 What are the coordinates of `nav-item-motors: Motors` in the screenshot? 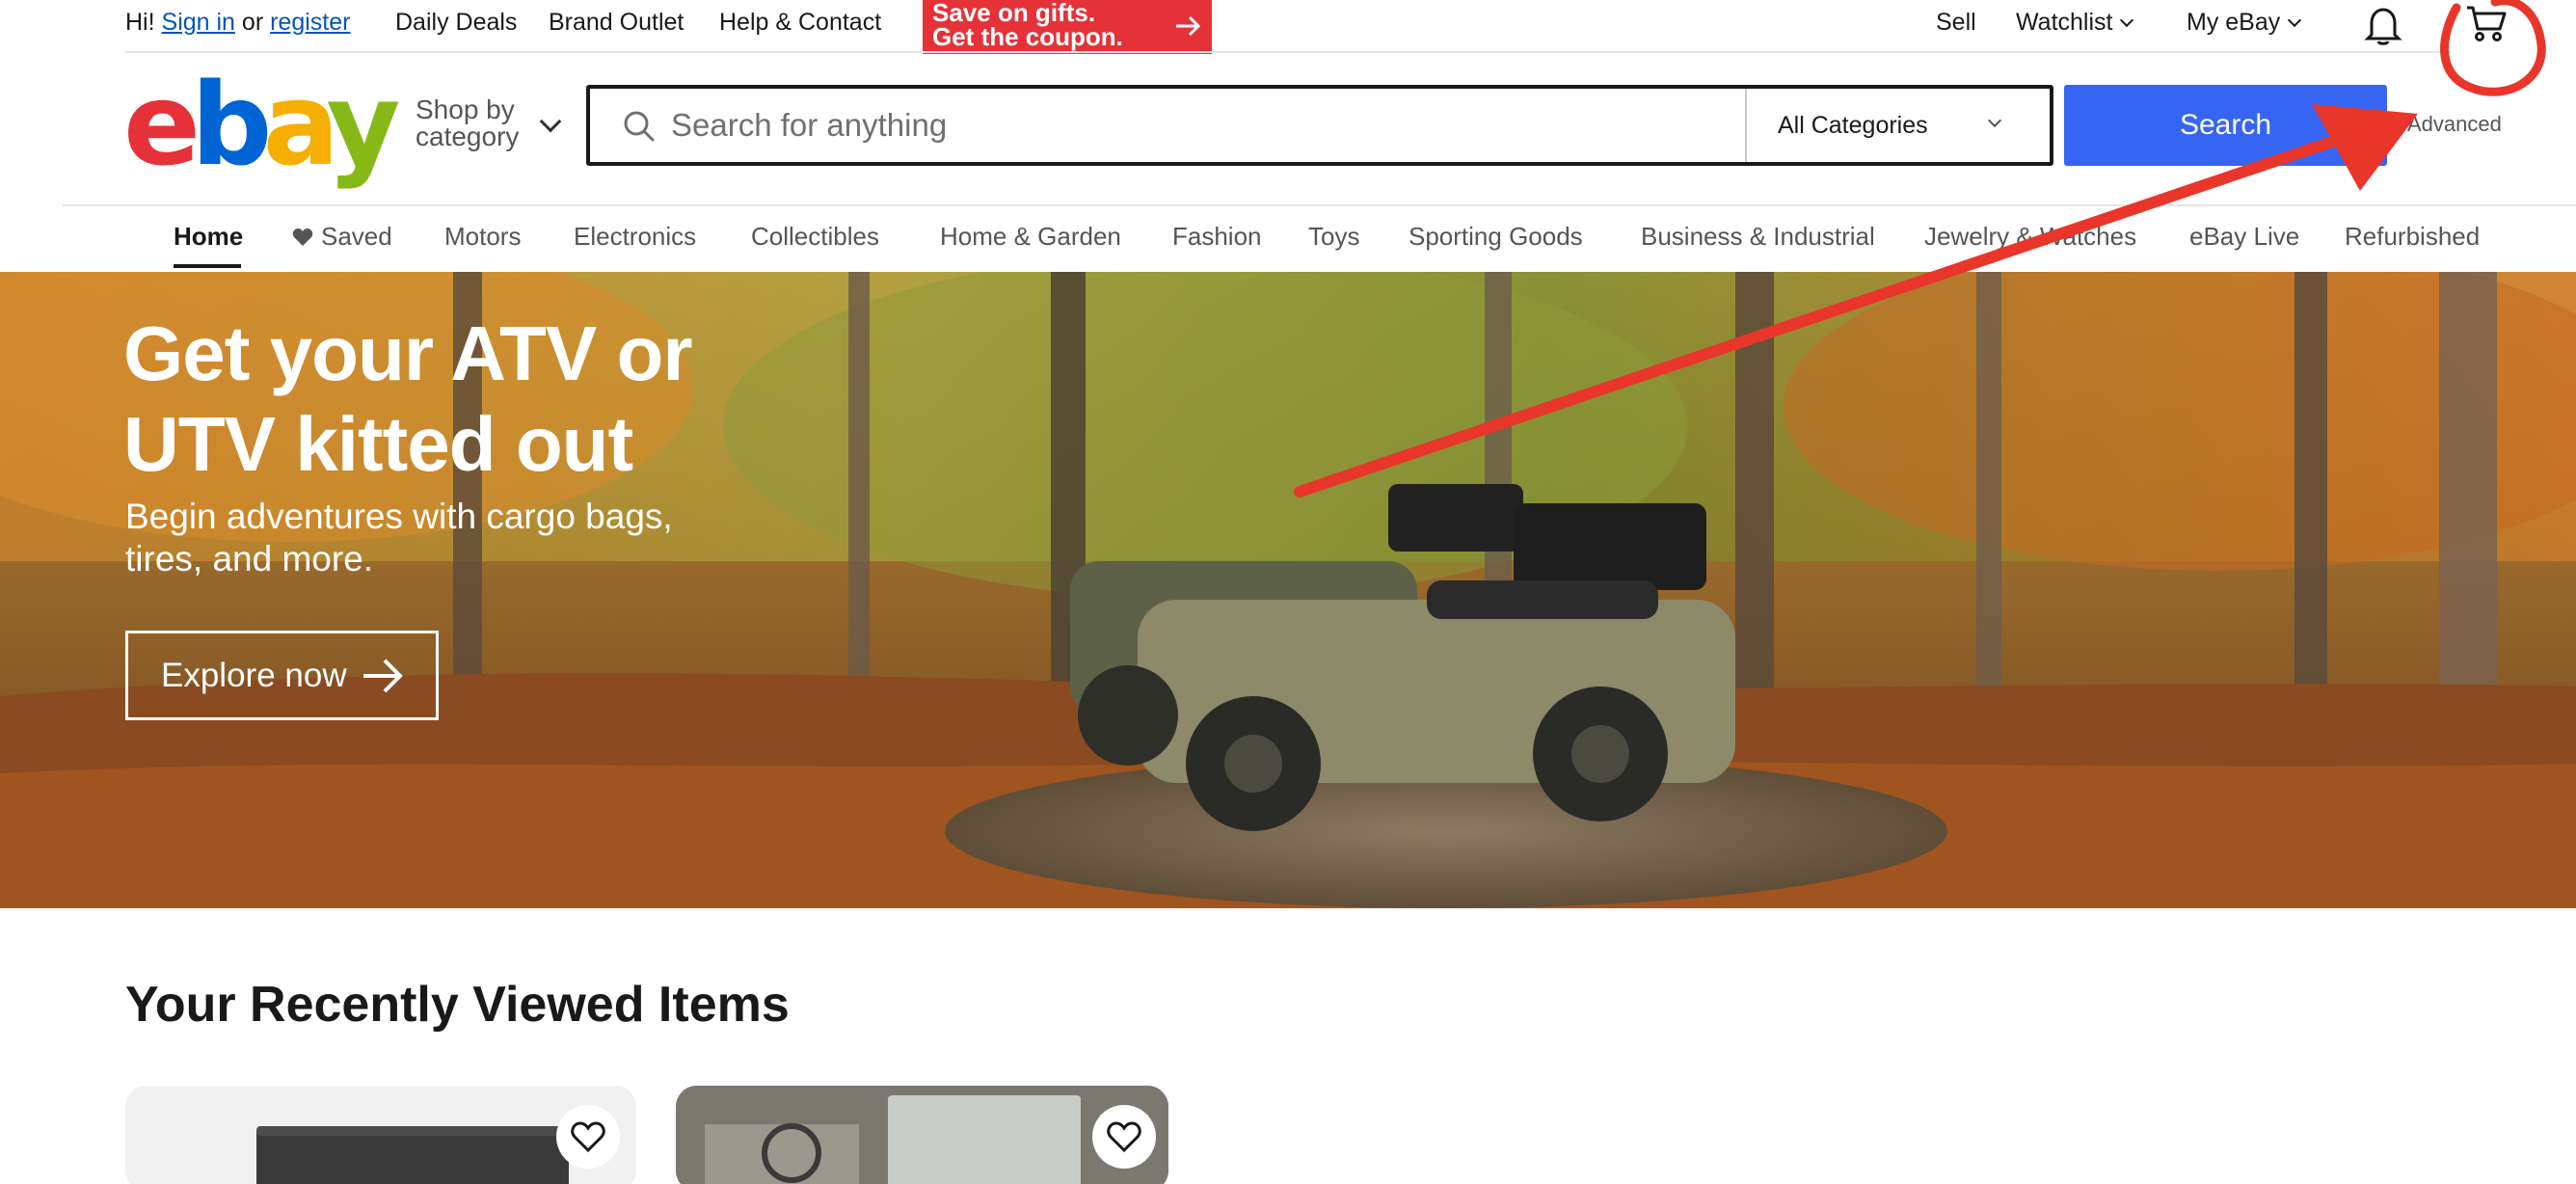 It's located at (483, 236).